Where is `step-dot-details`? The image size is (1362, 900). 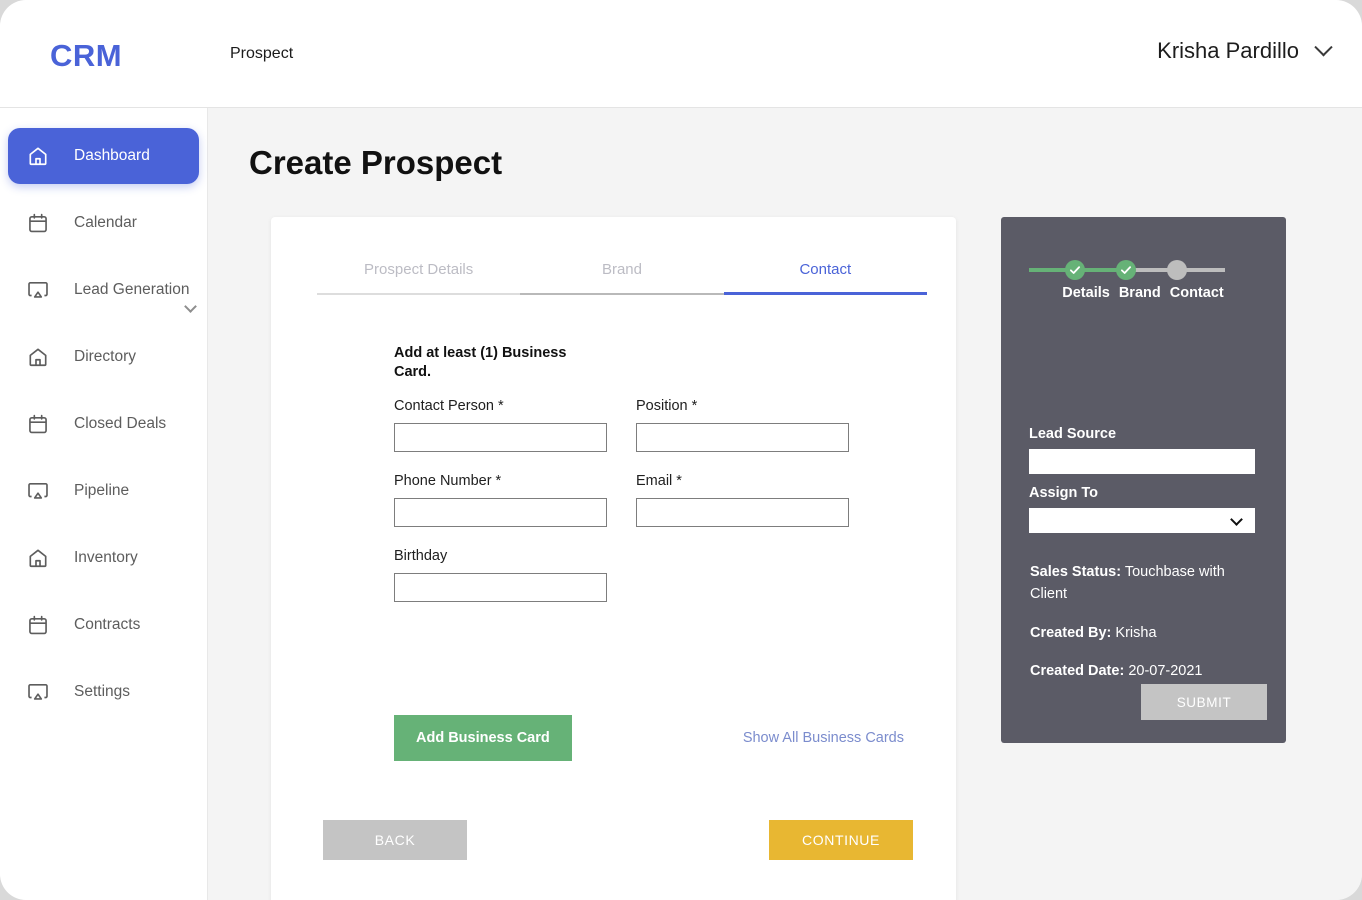
step-dot-details is located at coordinates (1075, 270).